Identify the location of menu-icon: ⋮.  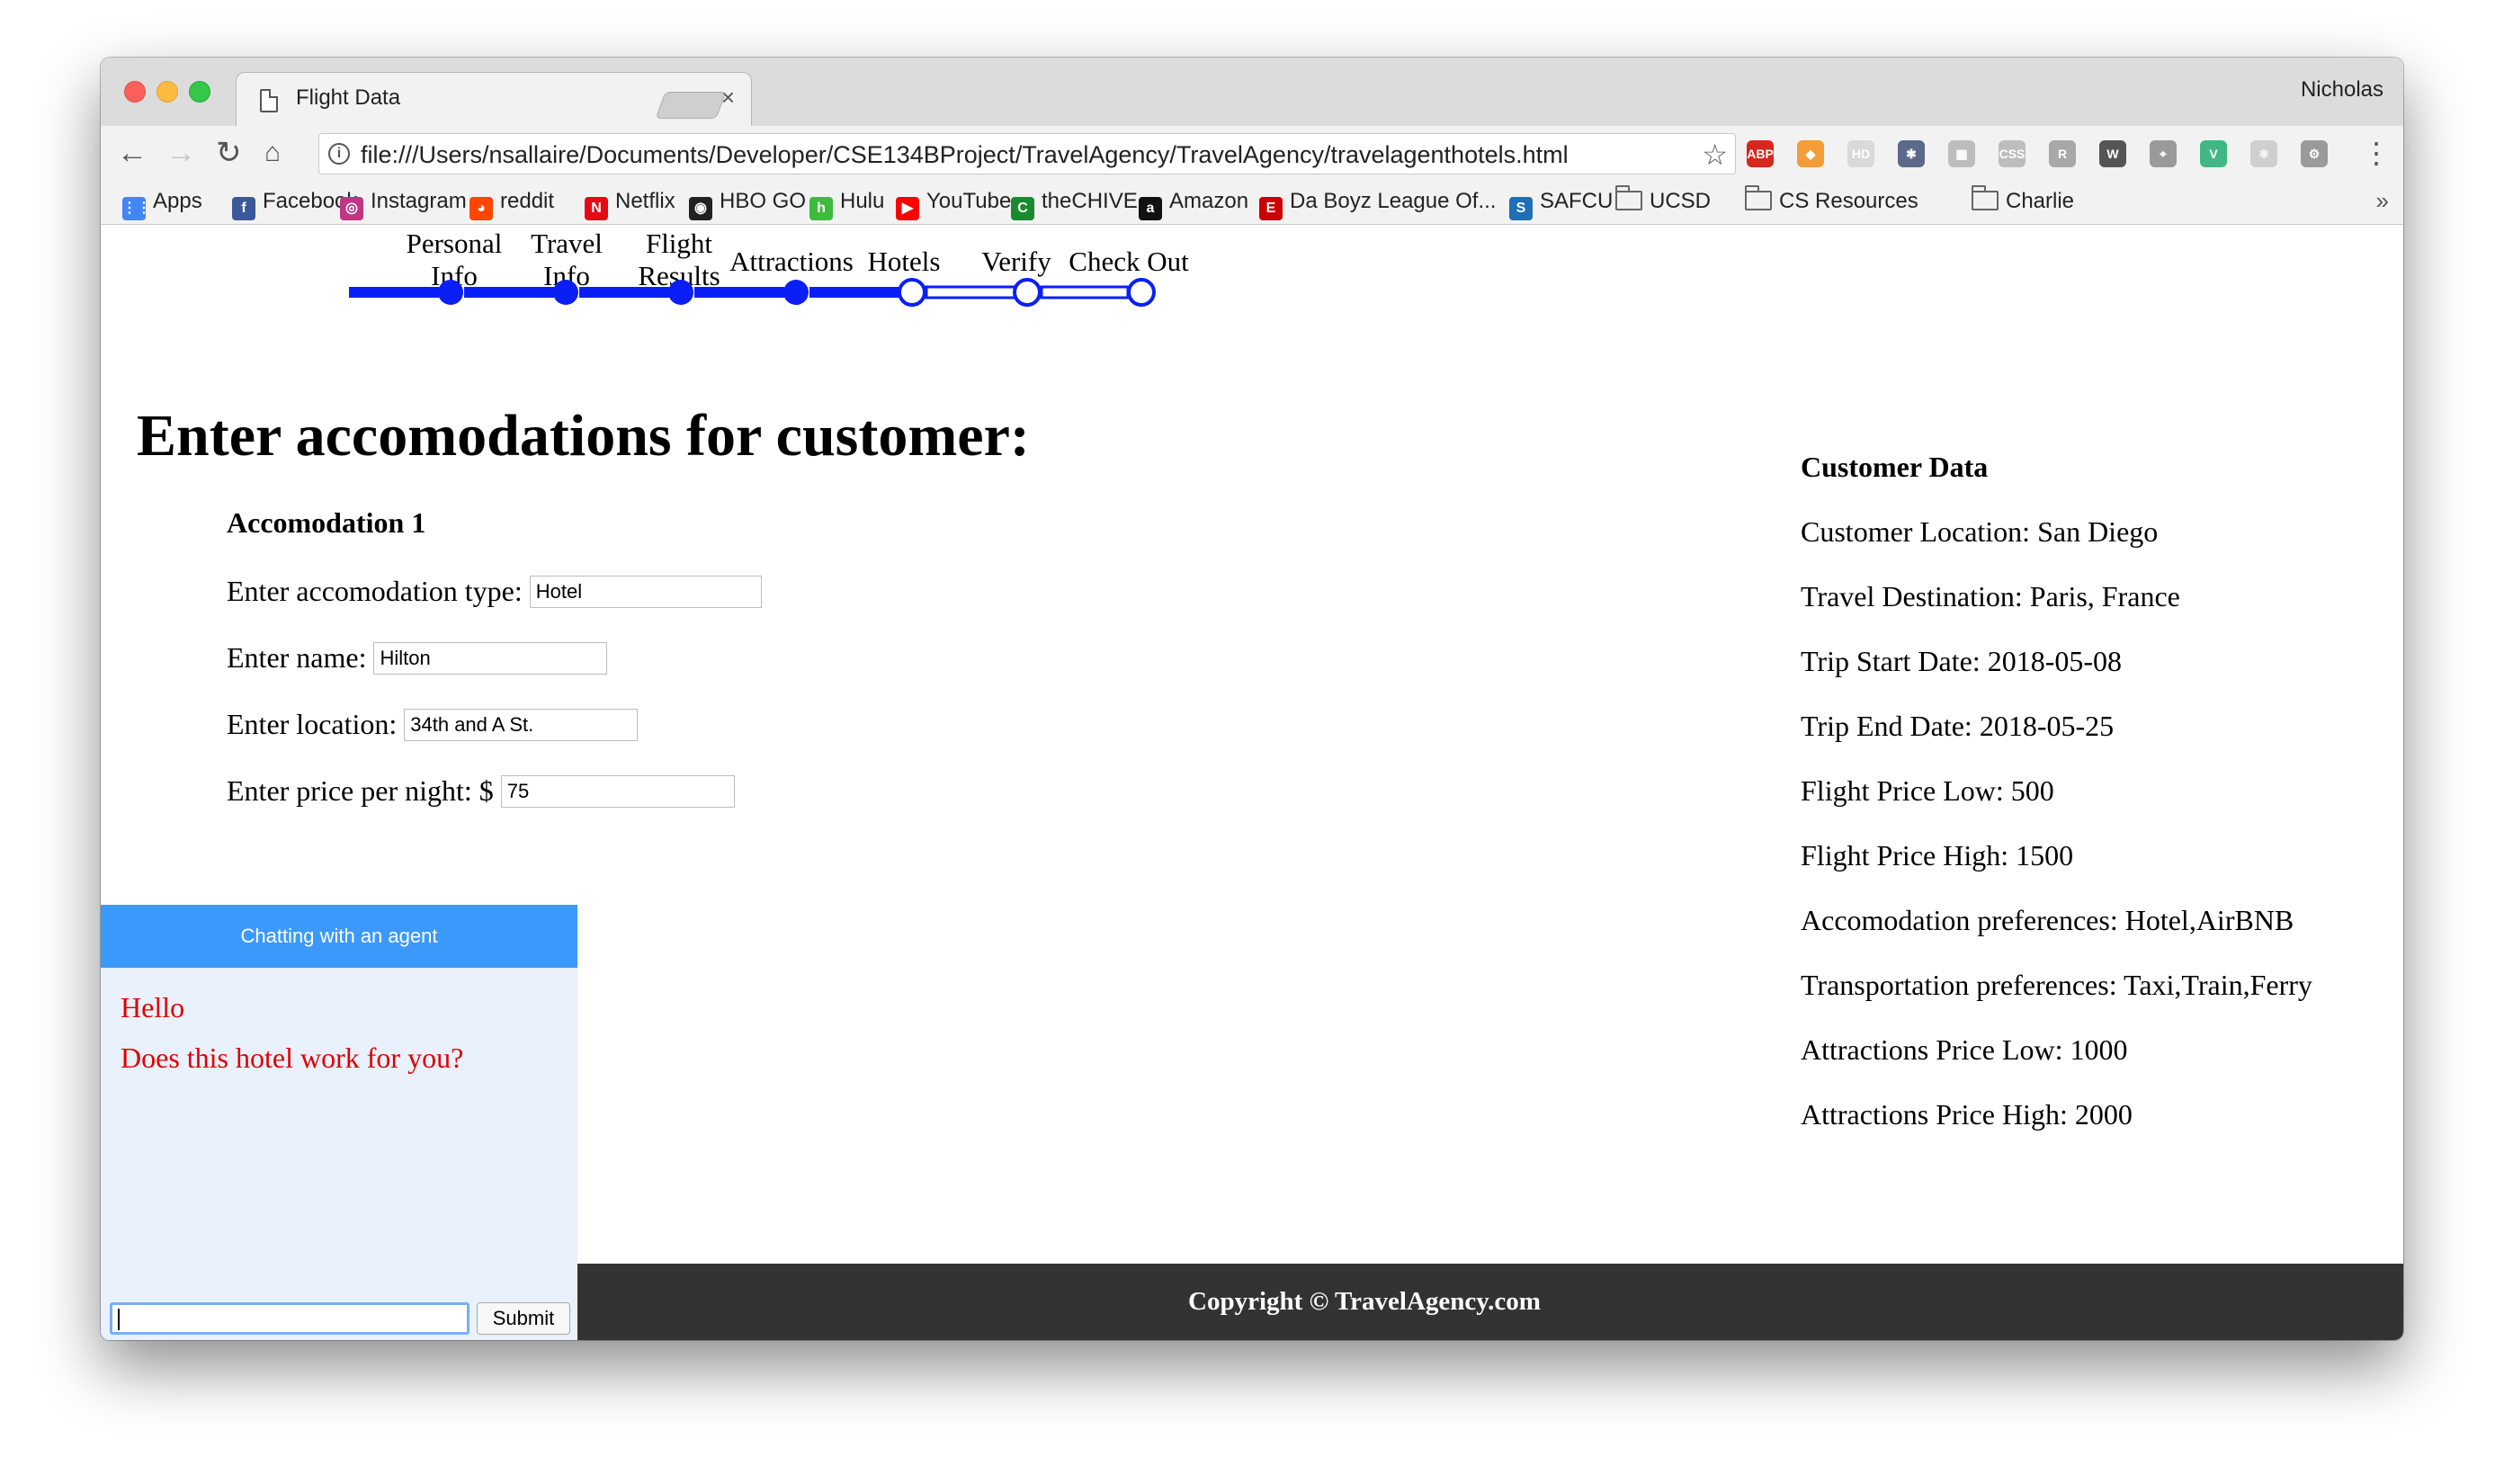
(2376, 153).